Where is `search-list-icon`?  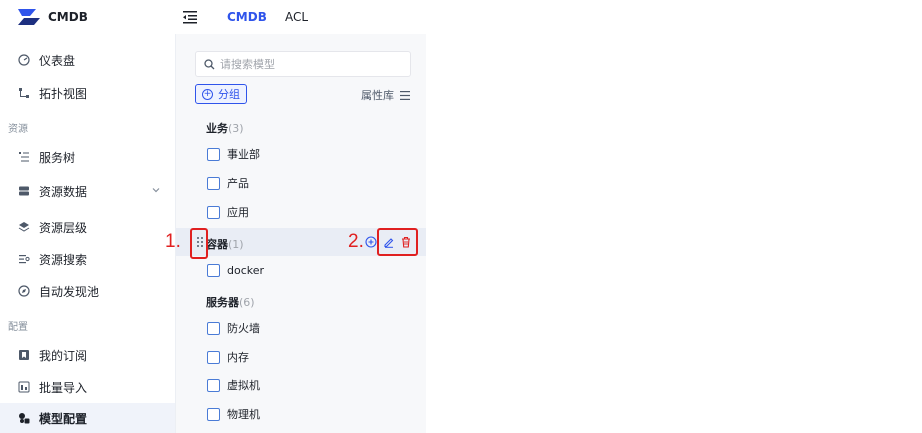
search-list-icon is located at coordinates (24, 259).